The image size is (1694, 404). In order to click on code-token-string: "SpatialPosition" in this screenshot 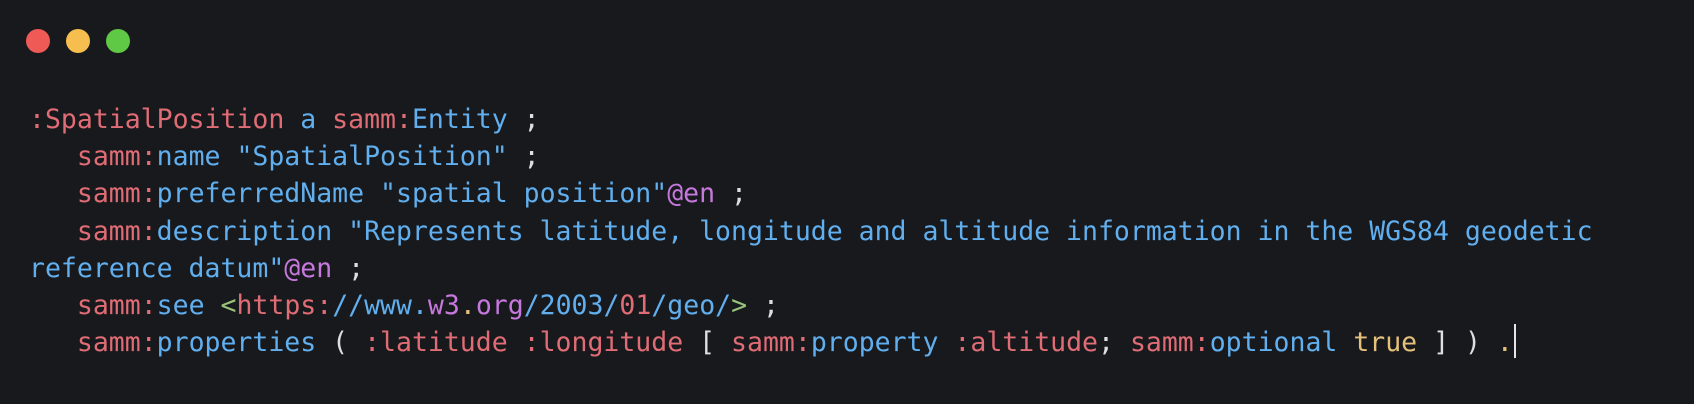, I will do `click(364, 157)`.